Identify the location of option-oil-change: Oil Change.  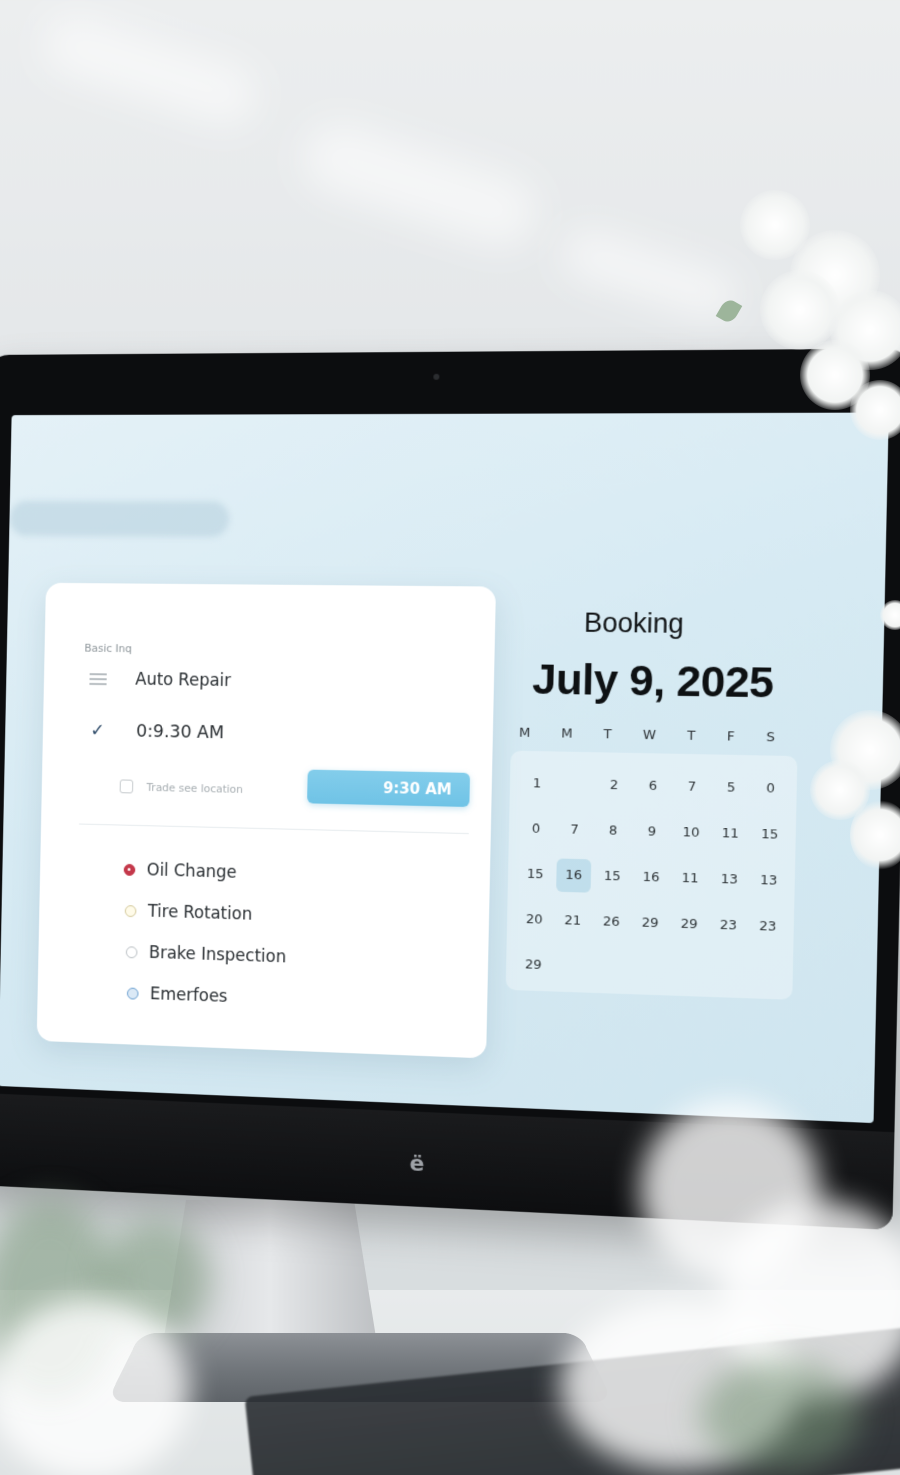
(180, 871).